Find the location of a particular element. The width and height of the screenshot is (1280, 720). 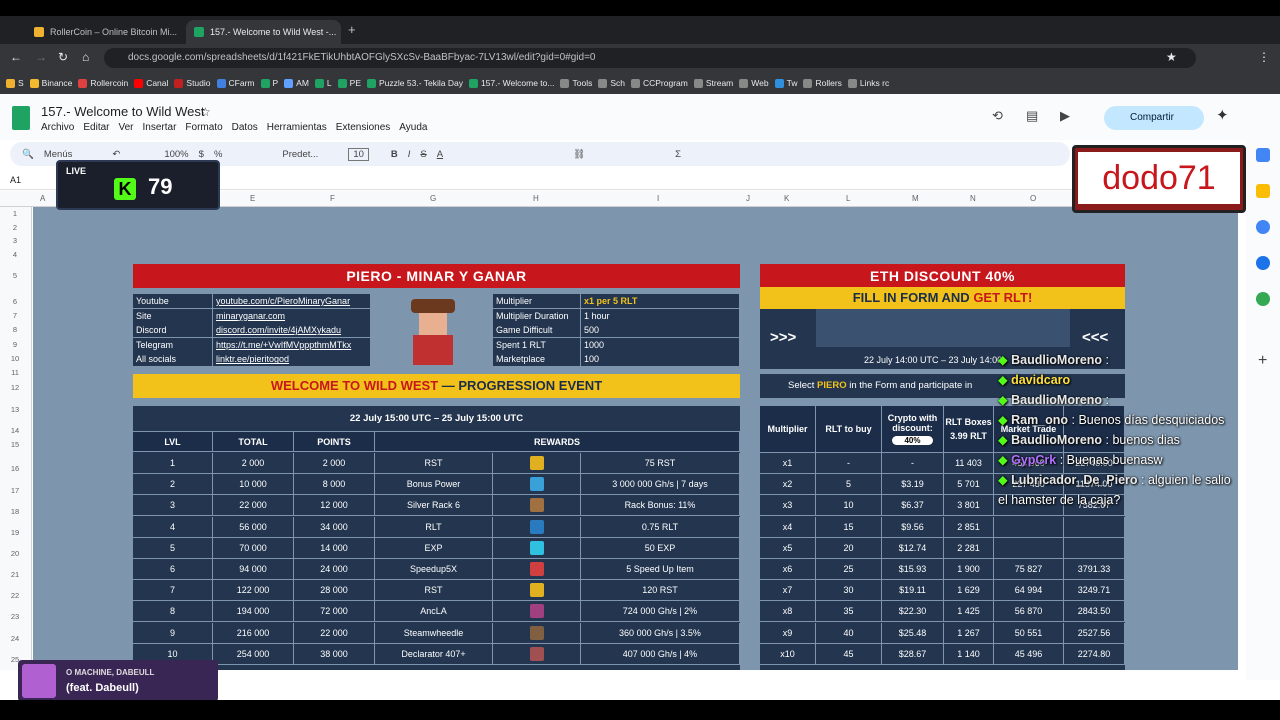

bookmark-item: Rollers is located at coordinates (822, 83).